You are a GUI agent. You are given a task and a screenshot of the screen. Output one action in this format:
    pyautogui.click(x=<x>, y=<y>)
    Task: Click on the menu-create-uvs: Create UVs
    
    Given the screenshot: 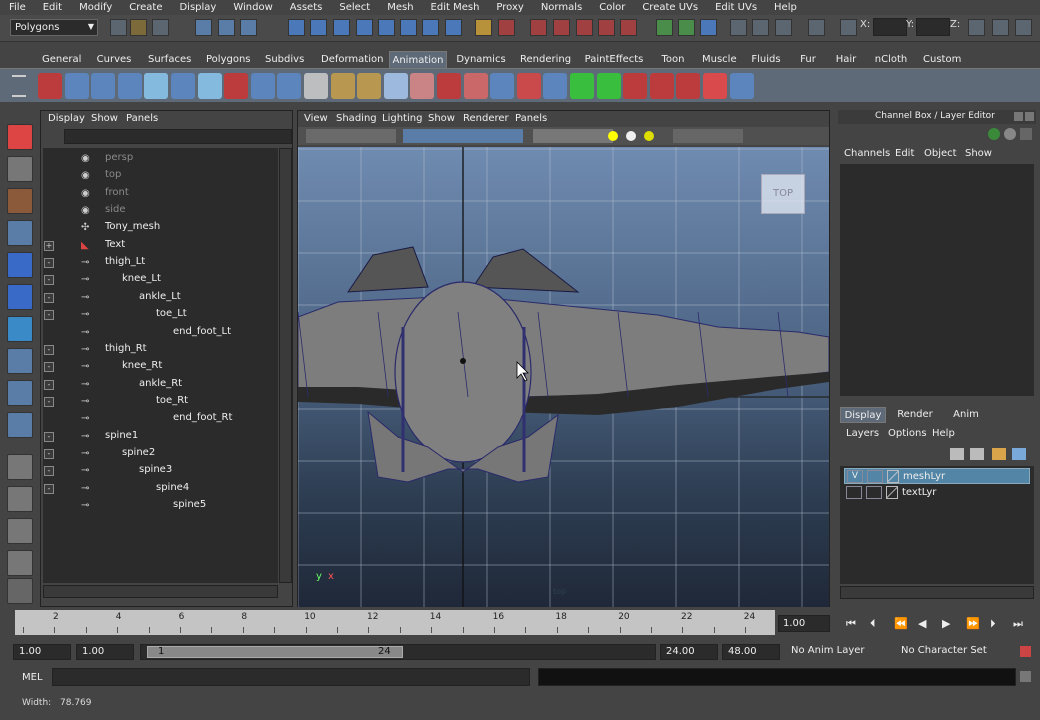 What is the action you would take?
    pyautogui.click(x=669, y=7)
    